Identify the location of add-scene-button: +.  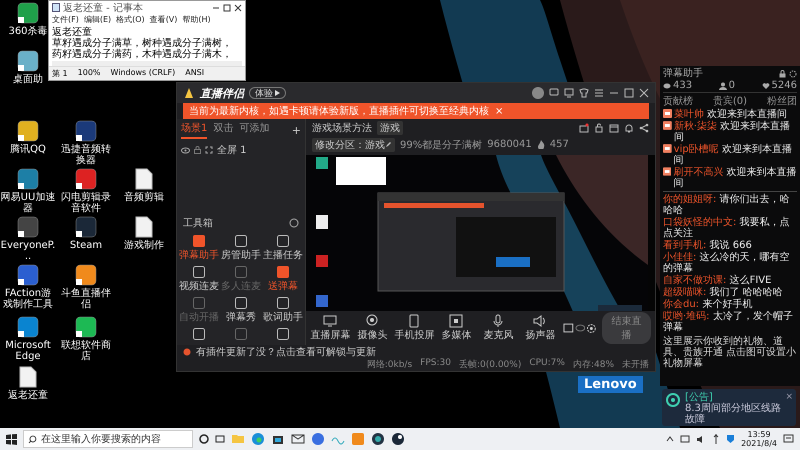
(296, 130).